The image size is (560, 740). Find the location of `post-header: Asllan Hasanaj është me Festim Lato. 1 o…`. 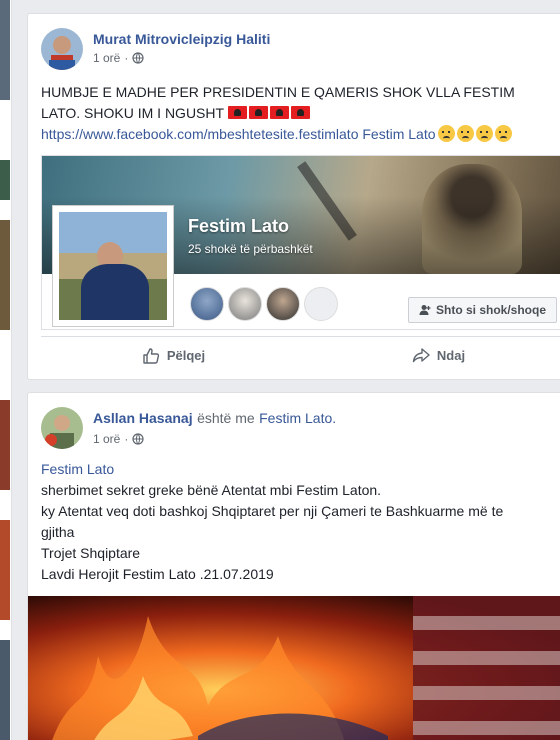

post-header: Asllan Hasanaj është me Festim Lato. 1 o… is located at coordinates (188, 428).